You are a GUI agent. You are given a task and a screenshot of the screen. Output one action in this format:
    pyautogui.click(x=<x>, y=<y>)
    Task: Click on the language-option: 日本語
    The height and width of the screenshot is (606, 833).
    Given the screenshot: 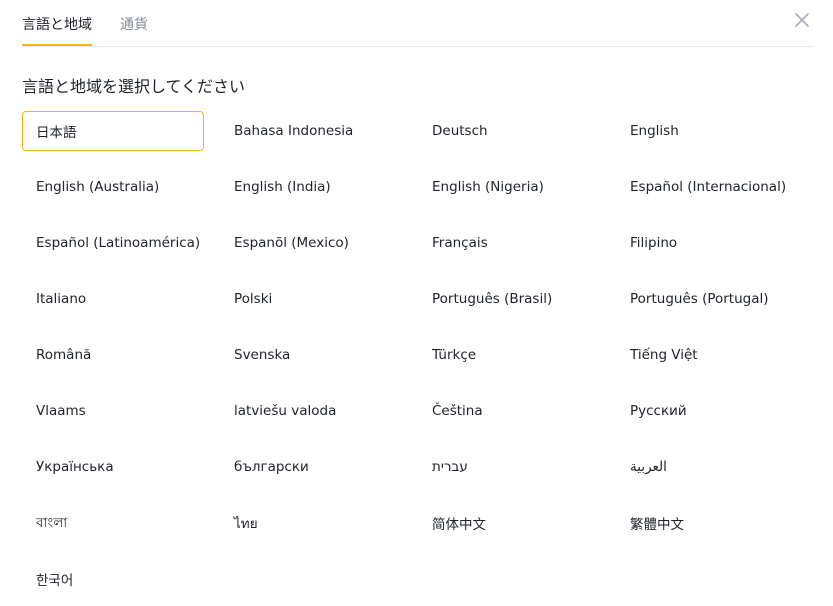 What is the action you would take?
    pyautogui.click(x=113, y=131)
    